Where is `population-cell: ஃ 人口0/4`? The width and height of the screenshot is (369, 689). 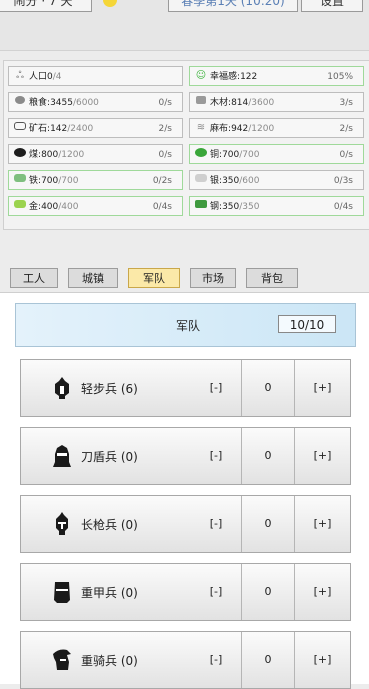
population-cell: ஃ 人口0/4 is located at coordinates (95, 76).